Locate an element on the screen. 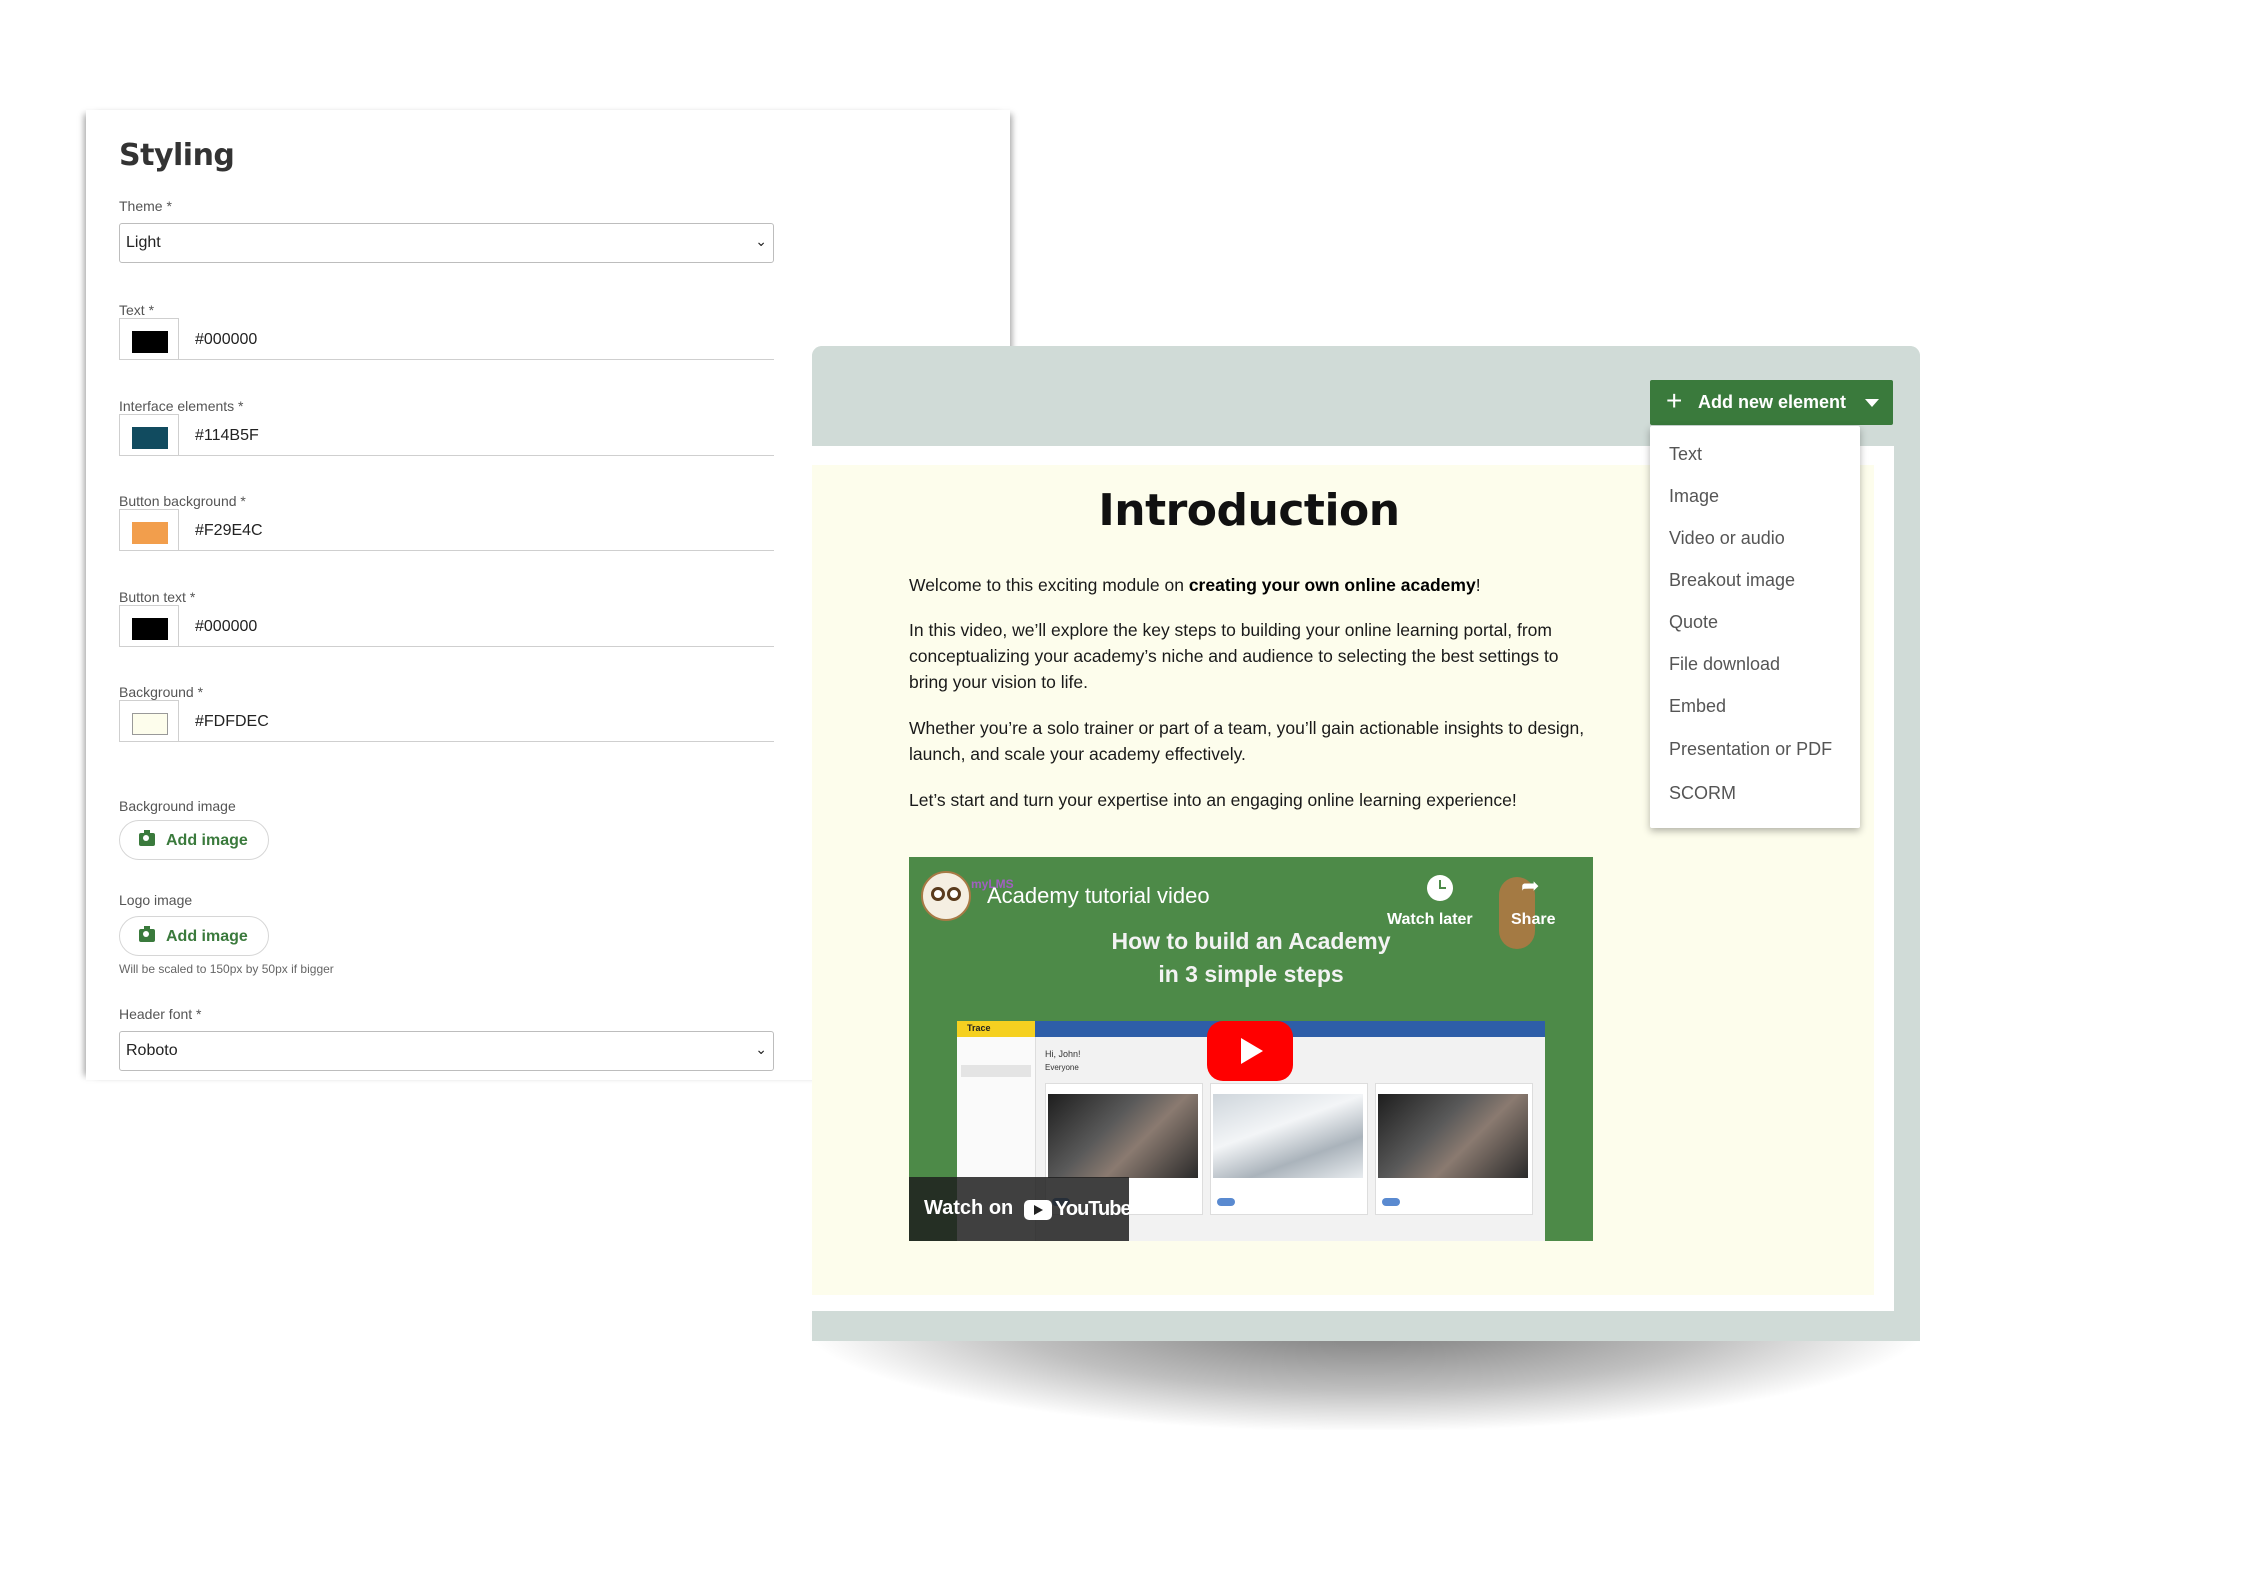 The width and height of the screenshot is (2245, 1587). button-text-color-label: Button text * is located at coordinates (157, 597).